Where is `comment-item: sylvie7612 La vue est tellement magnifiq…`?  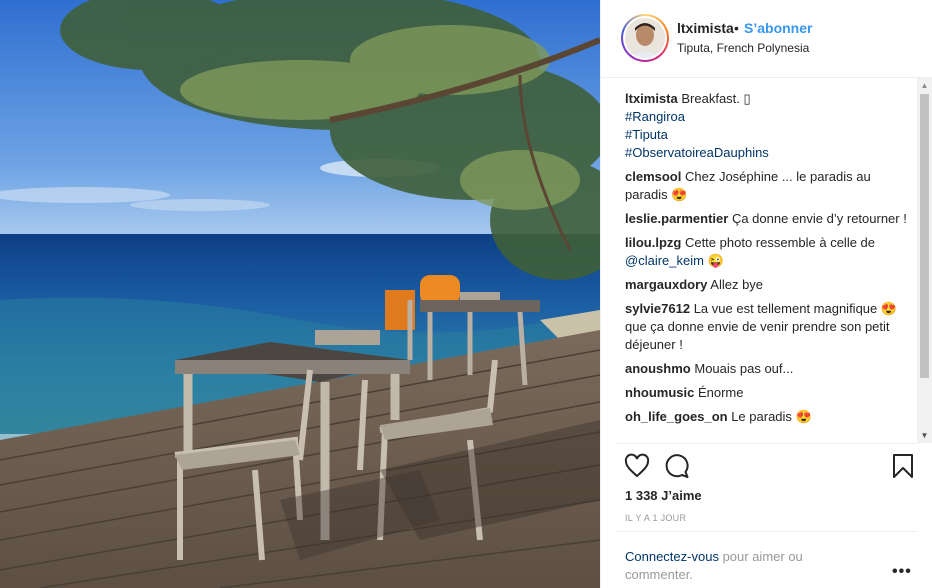 comment-item: sylvie7612 La vue est tellement magnifiq… is located at coordinates (770, 327).